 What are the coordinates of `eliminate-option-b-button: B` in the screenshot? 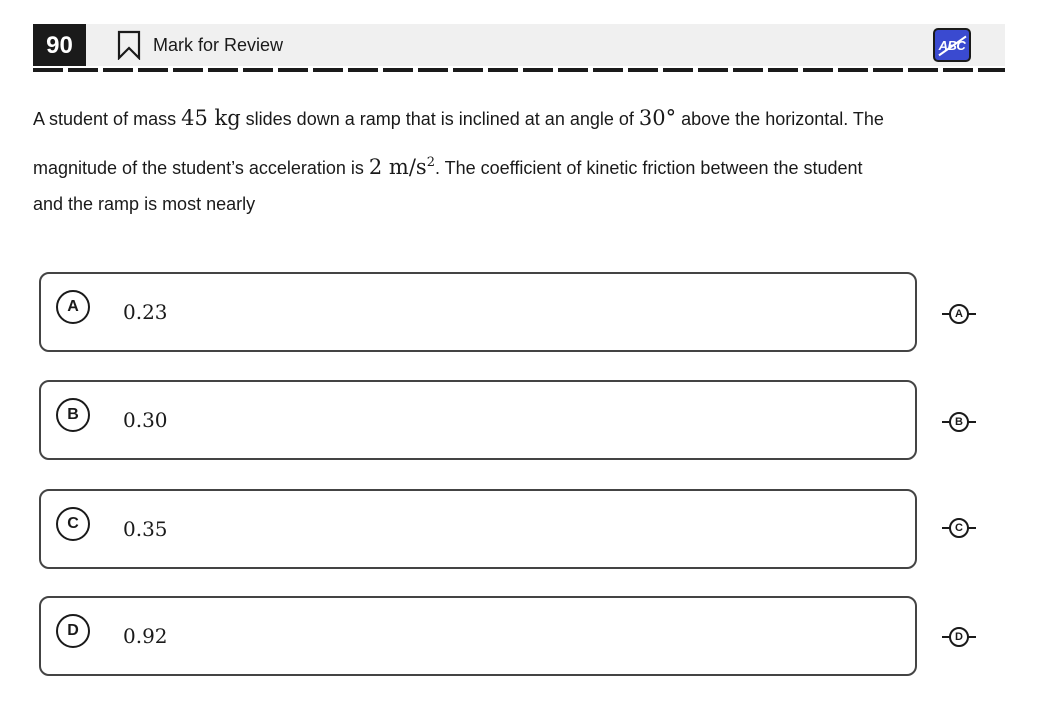 It's located at (959, 422).